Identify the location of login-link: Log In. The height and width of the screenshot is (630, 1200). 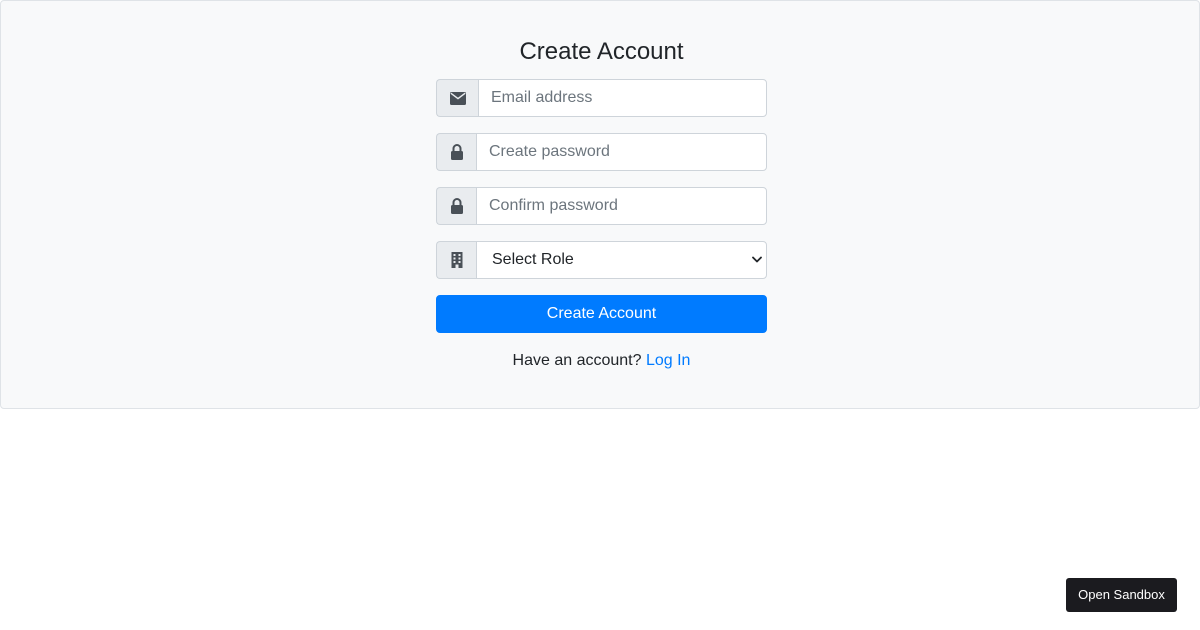
(668, 360).